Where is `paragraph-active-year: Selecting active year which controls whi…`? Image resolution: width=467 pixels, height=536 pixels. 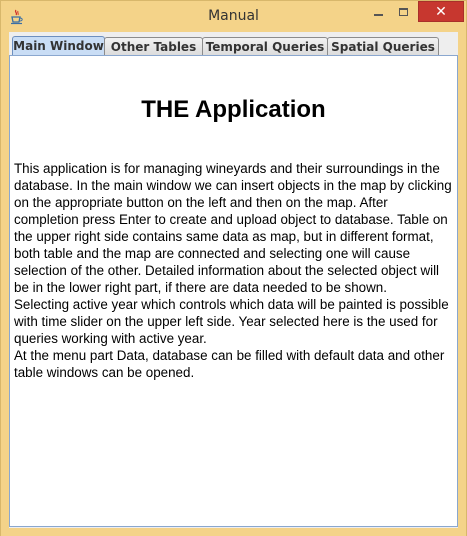 paragraph-active-year: Selecting active year which controls whi… is located at coordinates (231, 321).